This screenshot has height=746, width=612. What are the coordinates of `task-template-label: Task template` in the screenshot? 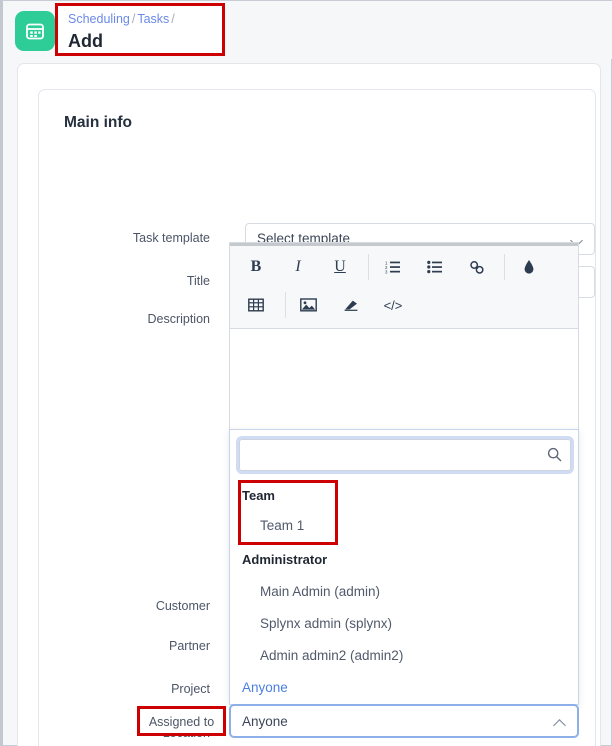 It's located at (171, 238).